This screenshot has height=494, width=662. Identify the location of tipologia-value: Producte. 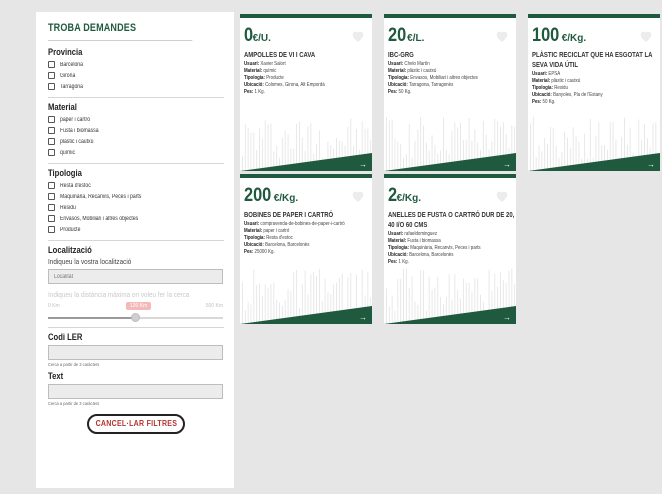
(275, 78).